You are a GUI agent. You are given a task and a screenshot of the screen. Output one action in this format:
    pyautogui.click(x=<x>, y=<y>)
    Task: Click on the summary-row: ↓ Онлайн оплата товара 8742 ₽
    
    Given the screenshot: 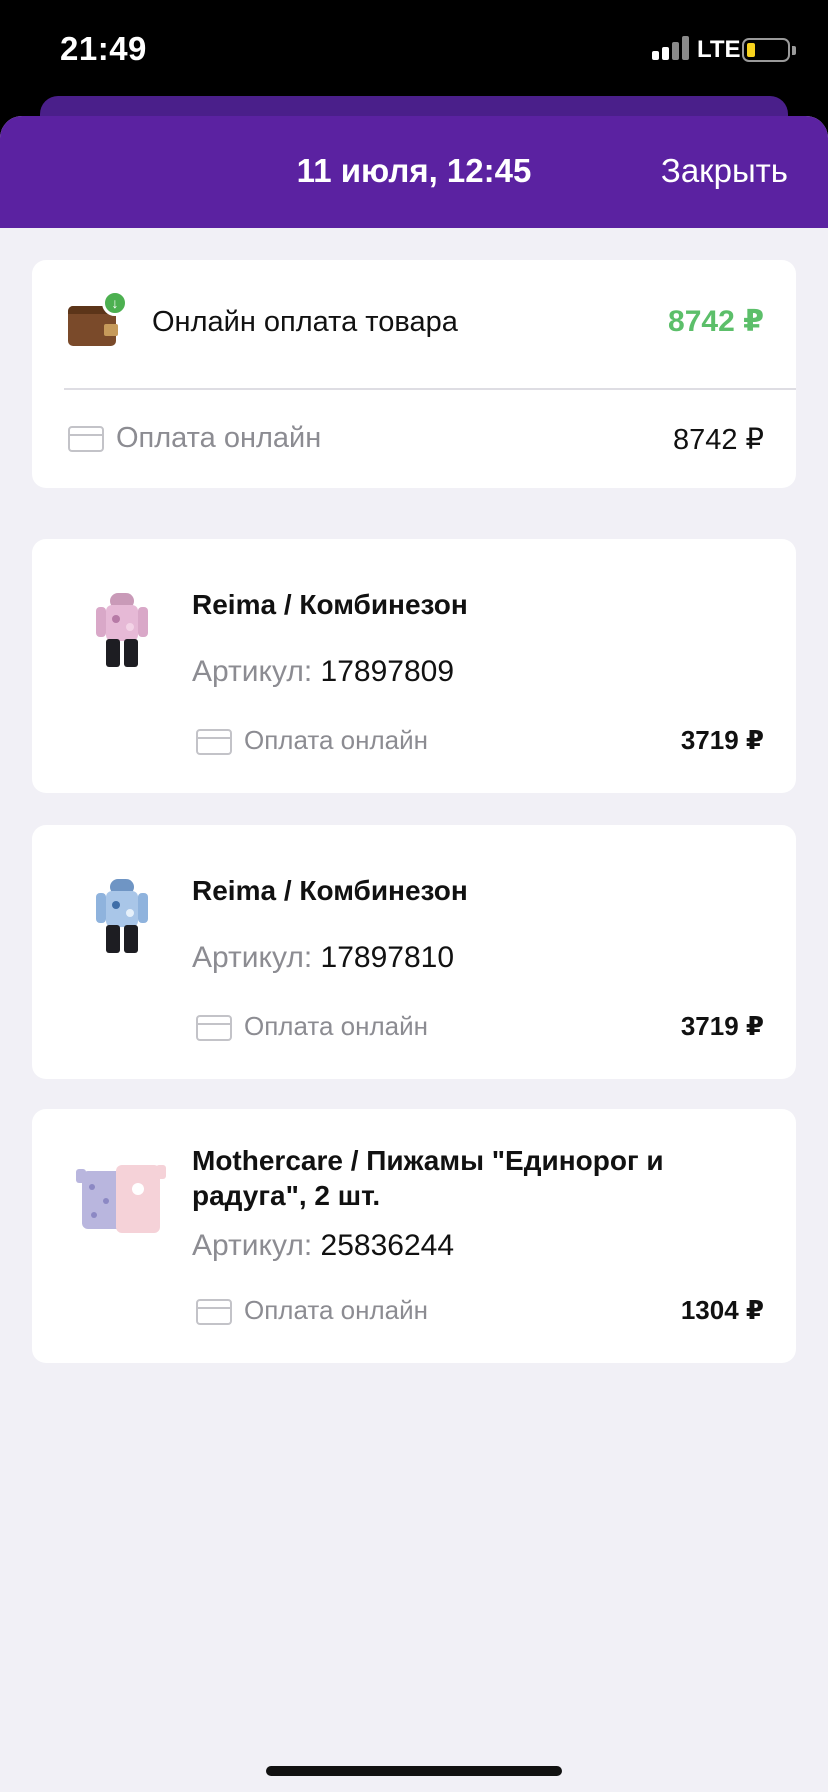 What is the action you would take?
    pyautogui.click(x=414, y=324)
    